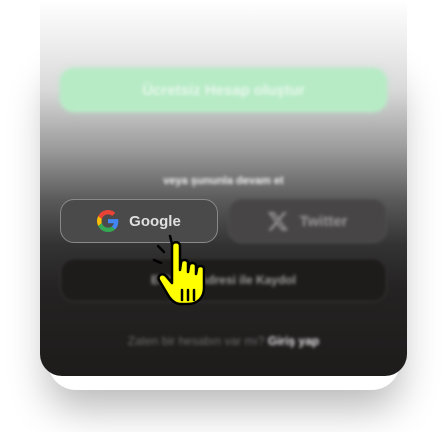  Describe the element at coordinates (179, 270) in the screenshot. I see `hand-pointer-icon` at that location.